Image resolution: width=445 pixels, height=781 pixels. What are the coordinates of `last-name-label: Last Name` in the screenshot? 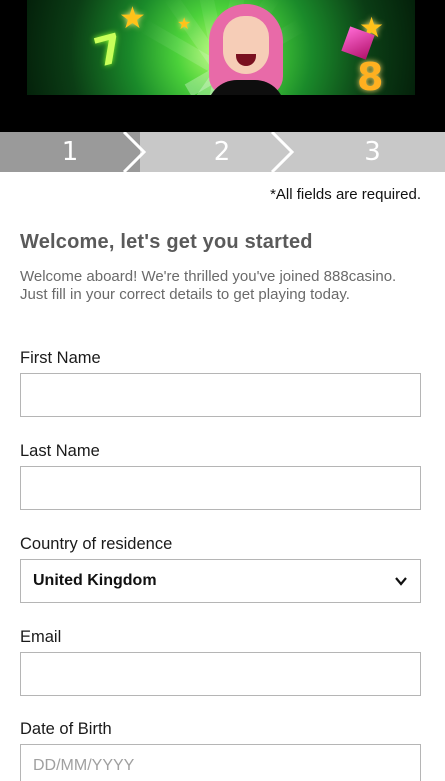 It's located at (60, 451).